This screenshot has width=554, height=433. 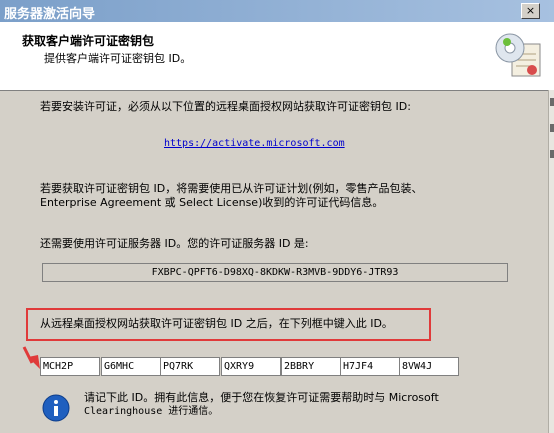 What do you see at coordinates (56, 408) in the screenshot?
I see `info-icon` at bounding box center [56, 408].